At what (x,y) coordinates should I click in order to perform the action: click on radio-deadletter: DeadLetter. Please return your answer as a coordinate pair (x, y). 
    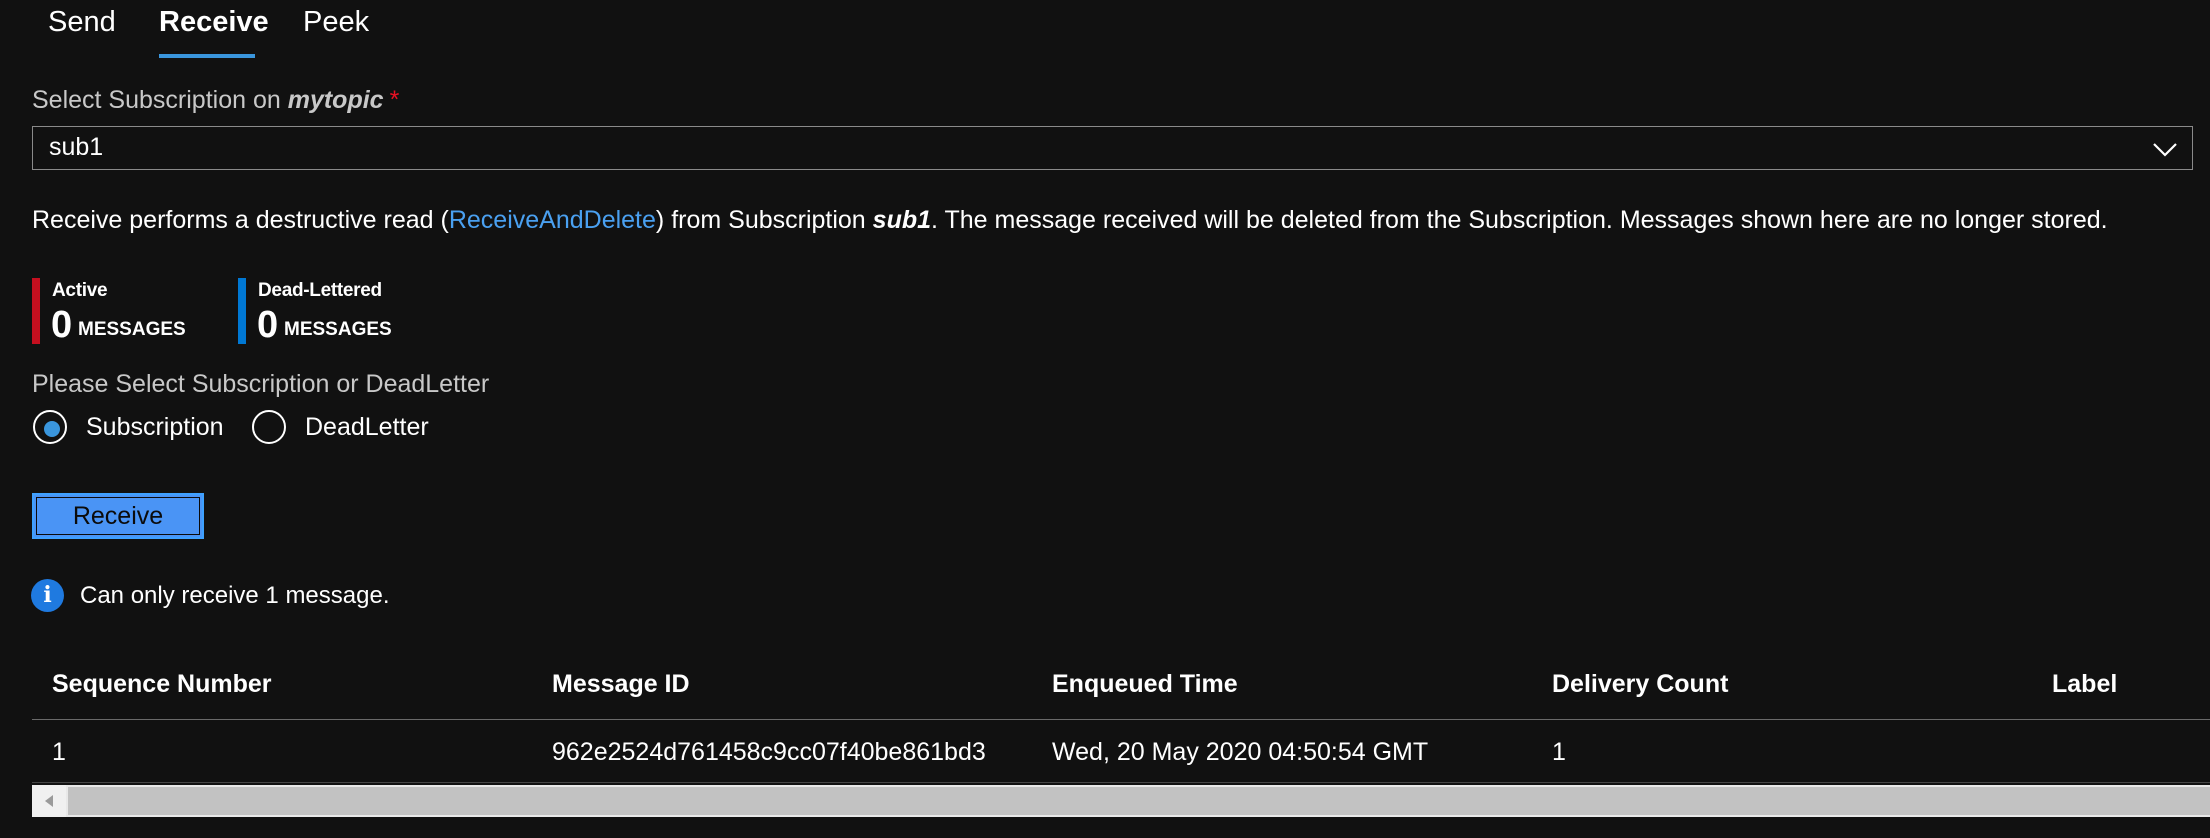
    Looking at the image, I should click on (347, 429).